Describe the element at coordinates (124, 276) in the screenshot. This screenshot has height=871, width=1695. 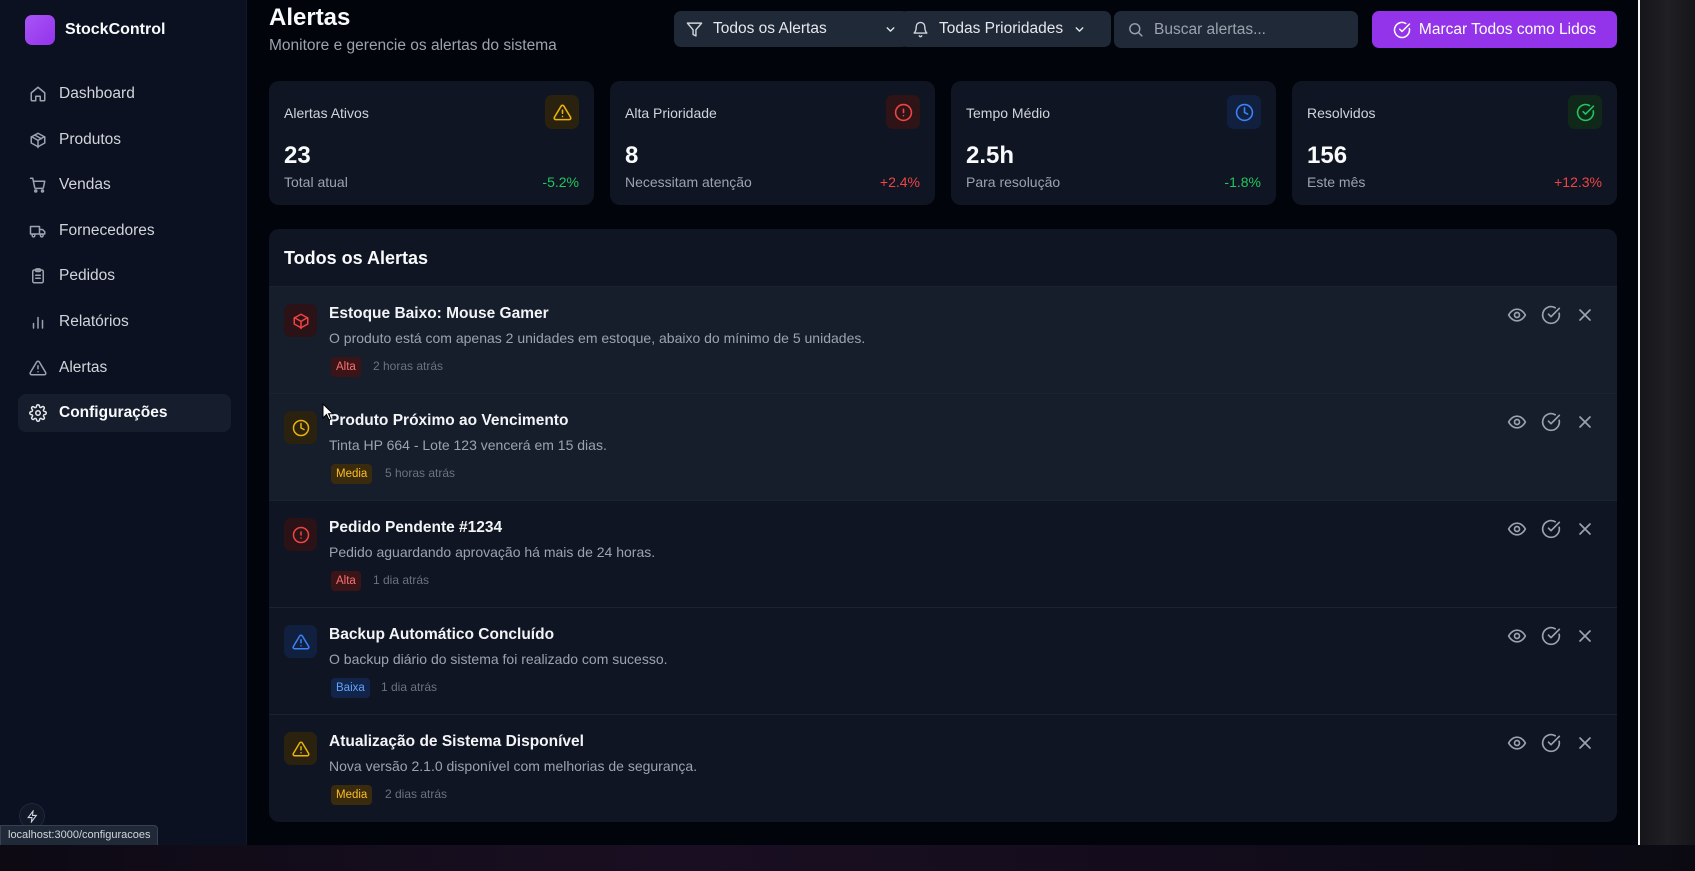
I see `sidebar-item-pedidos: Pedidos` at that location.